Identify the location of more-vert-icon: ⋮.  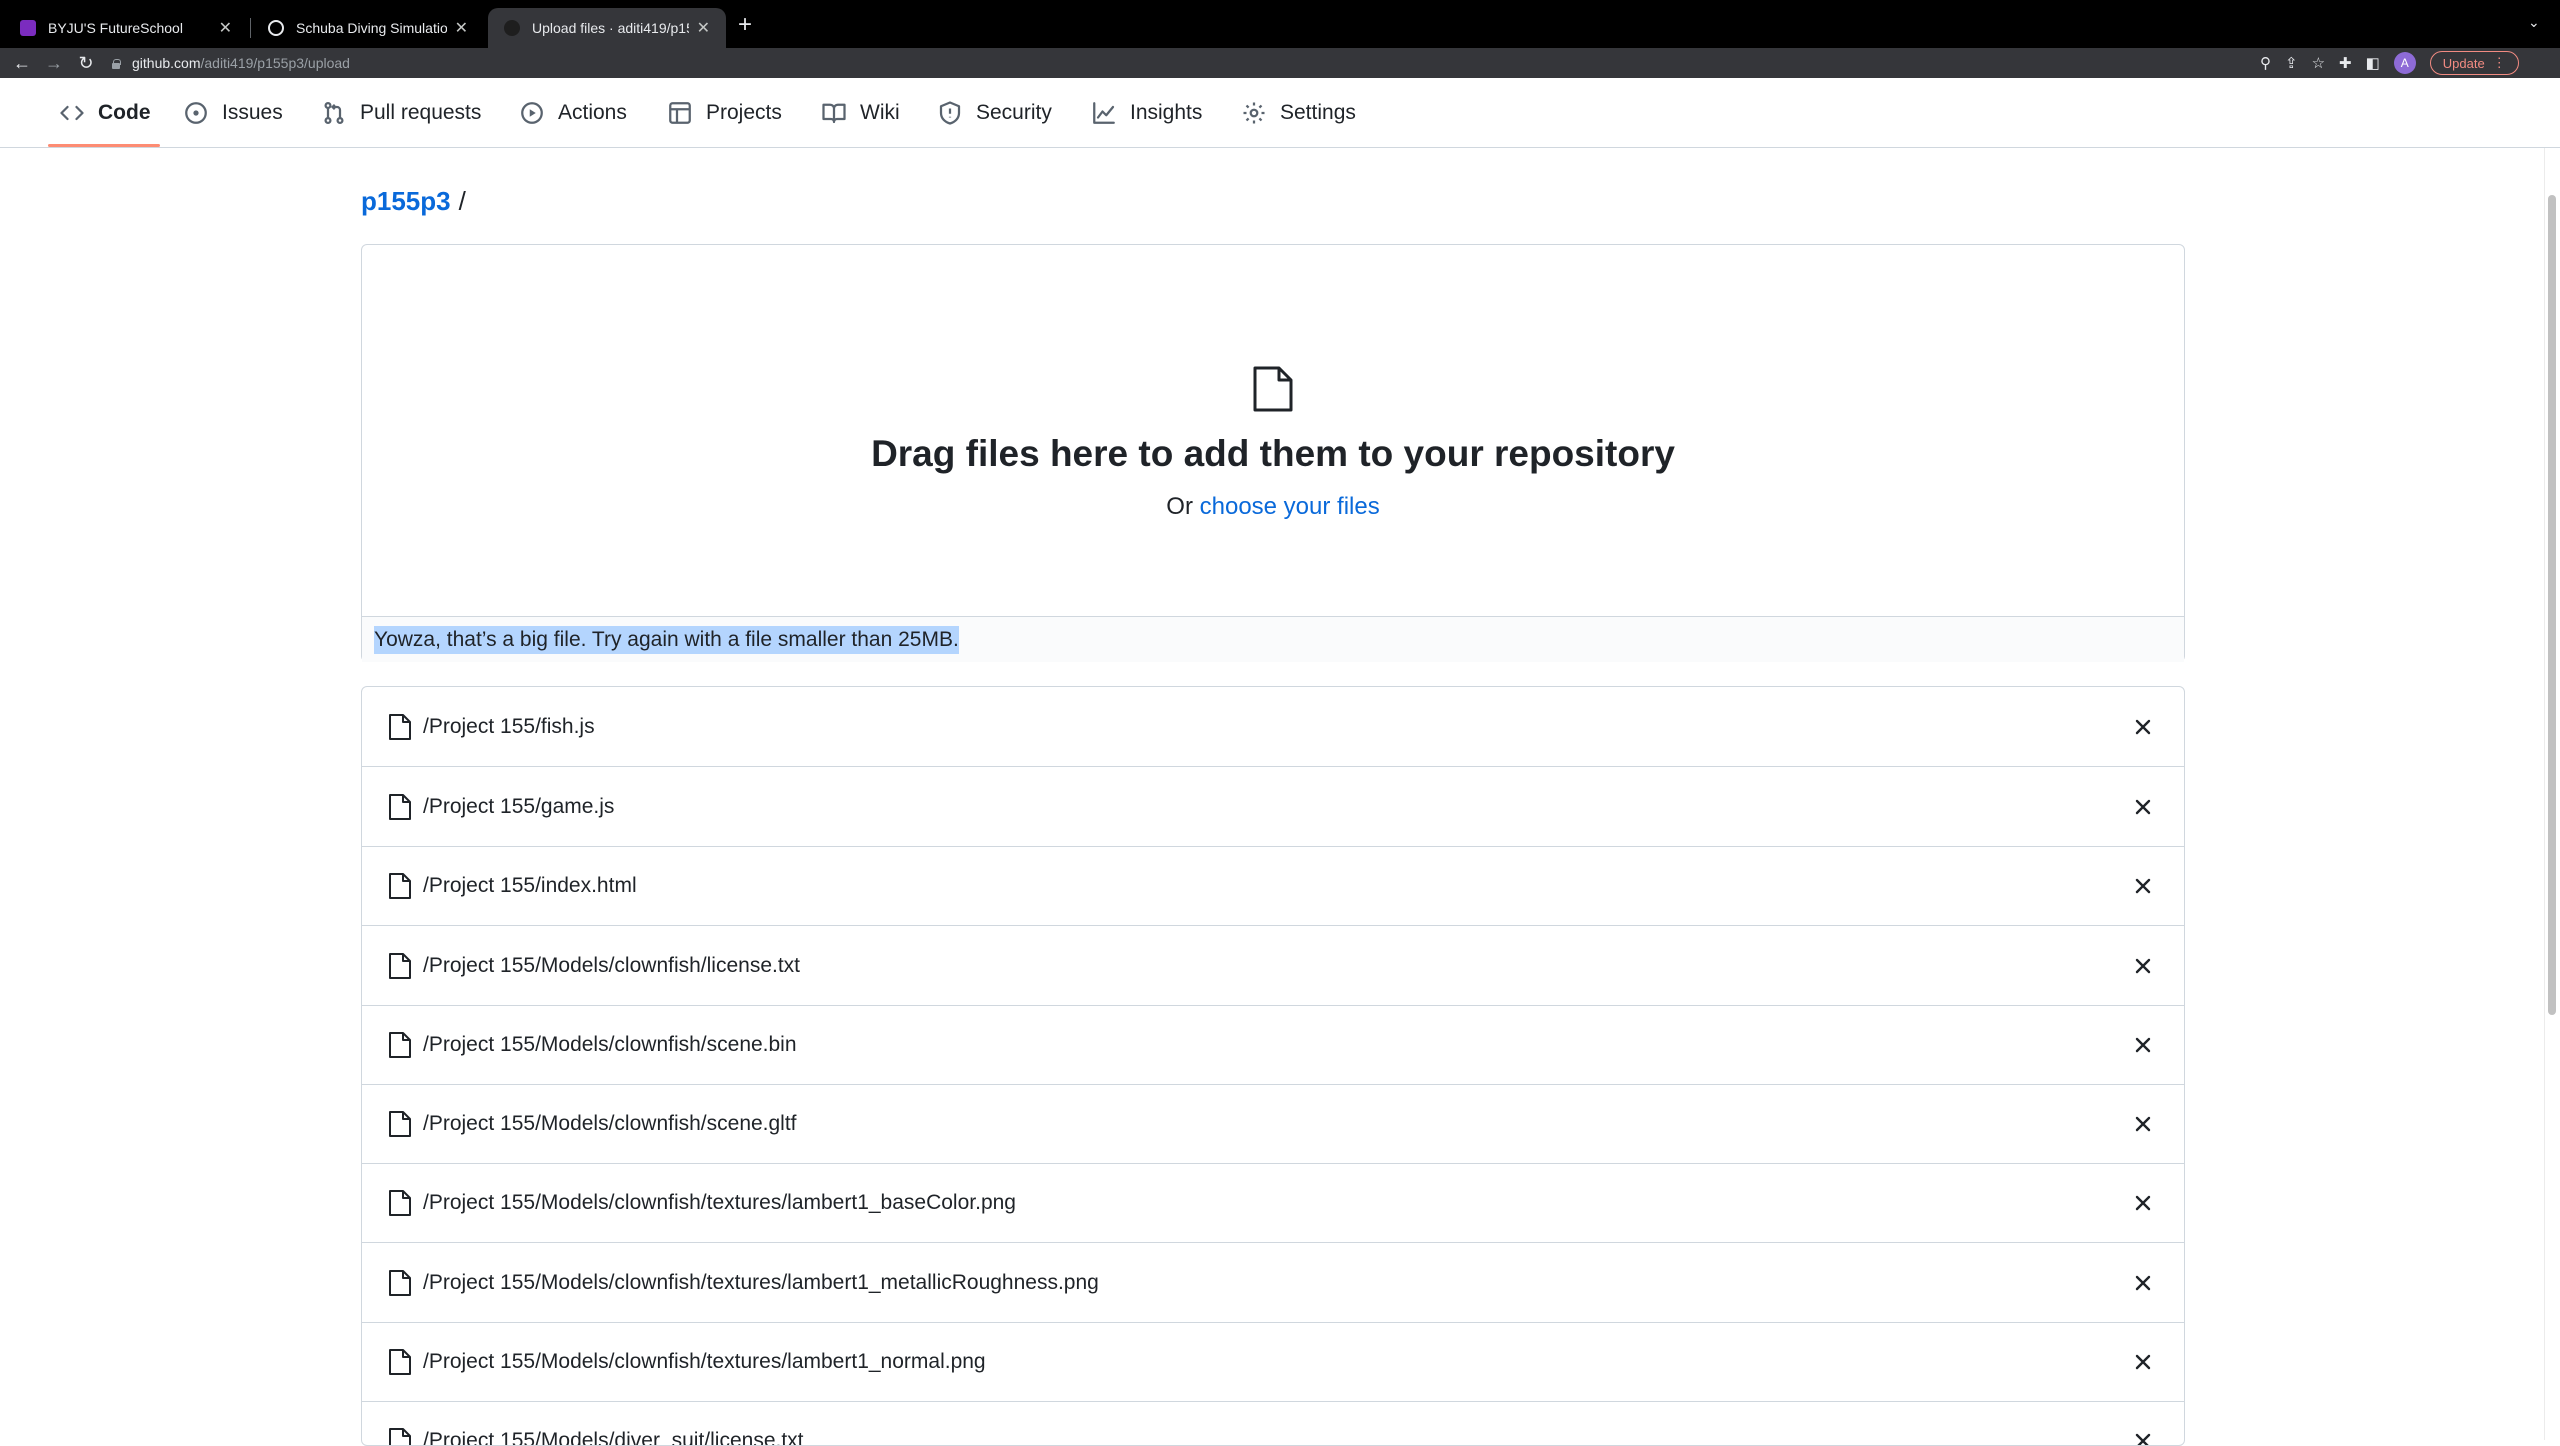
(2499, 63).